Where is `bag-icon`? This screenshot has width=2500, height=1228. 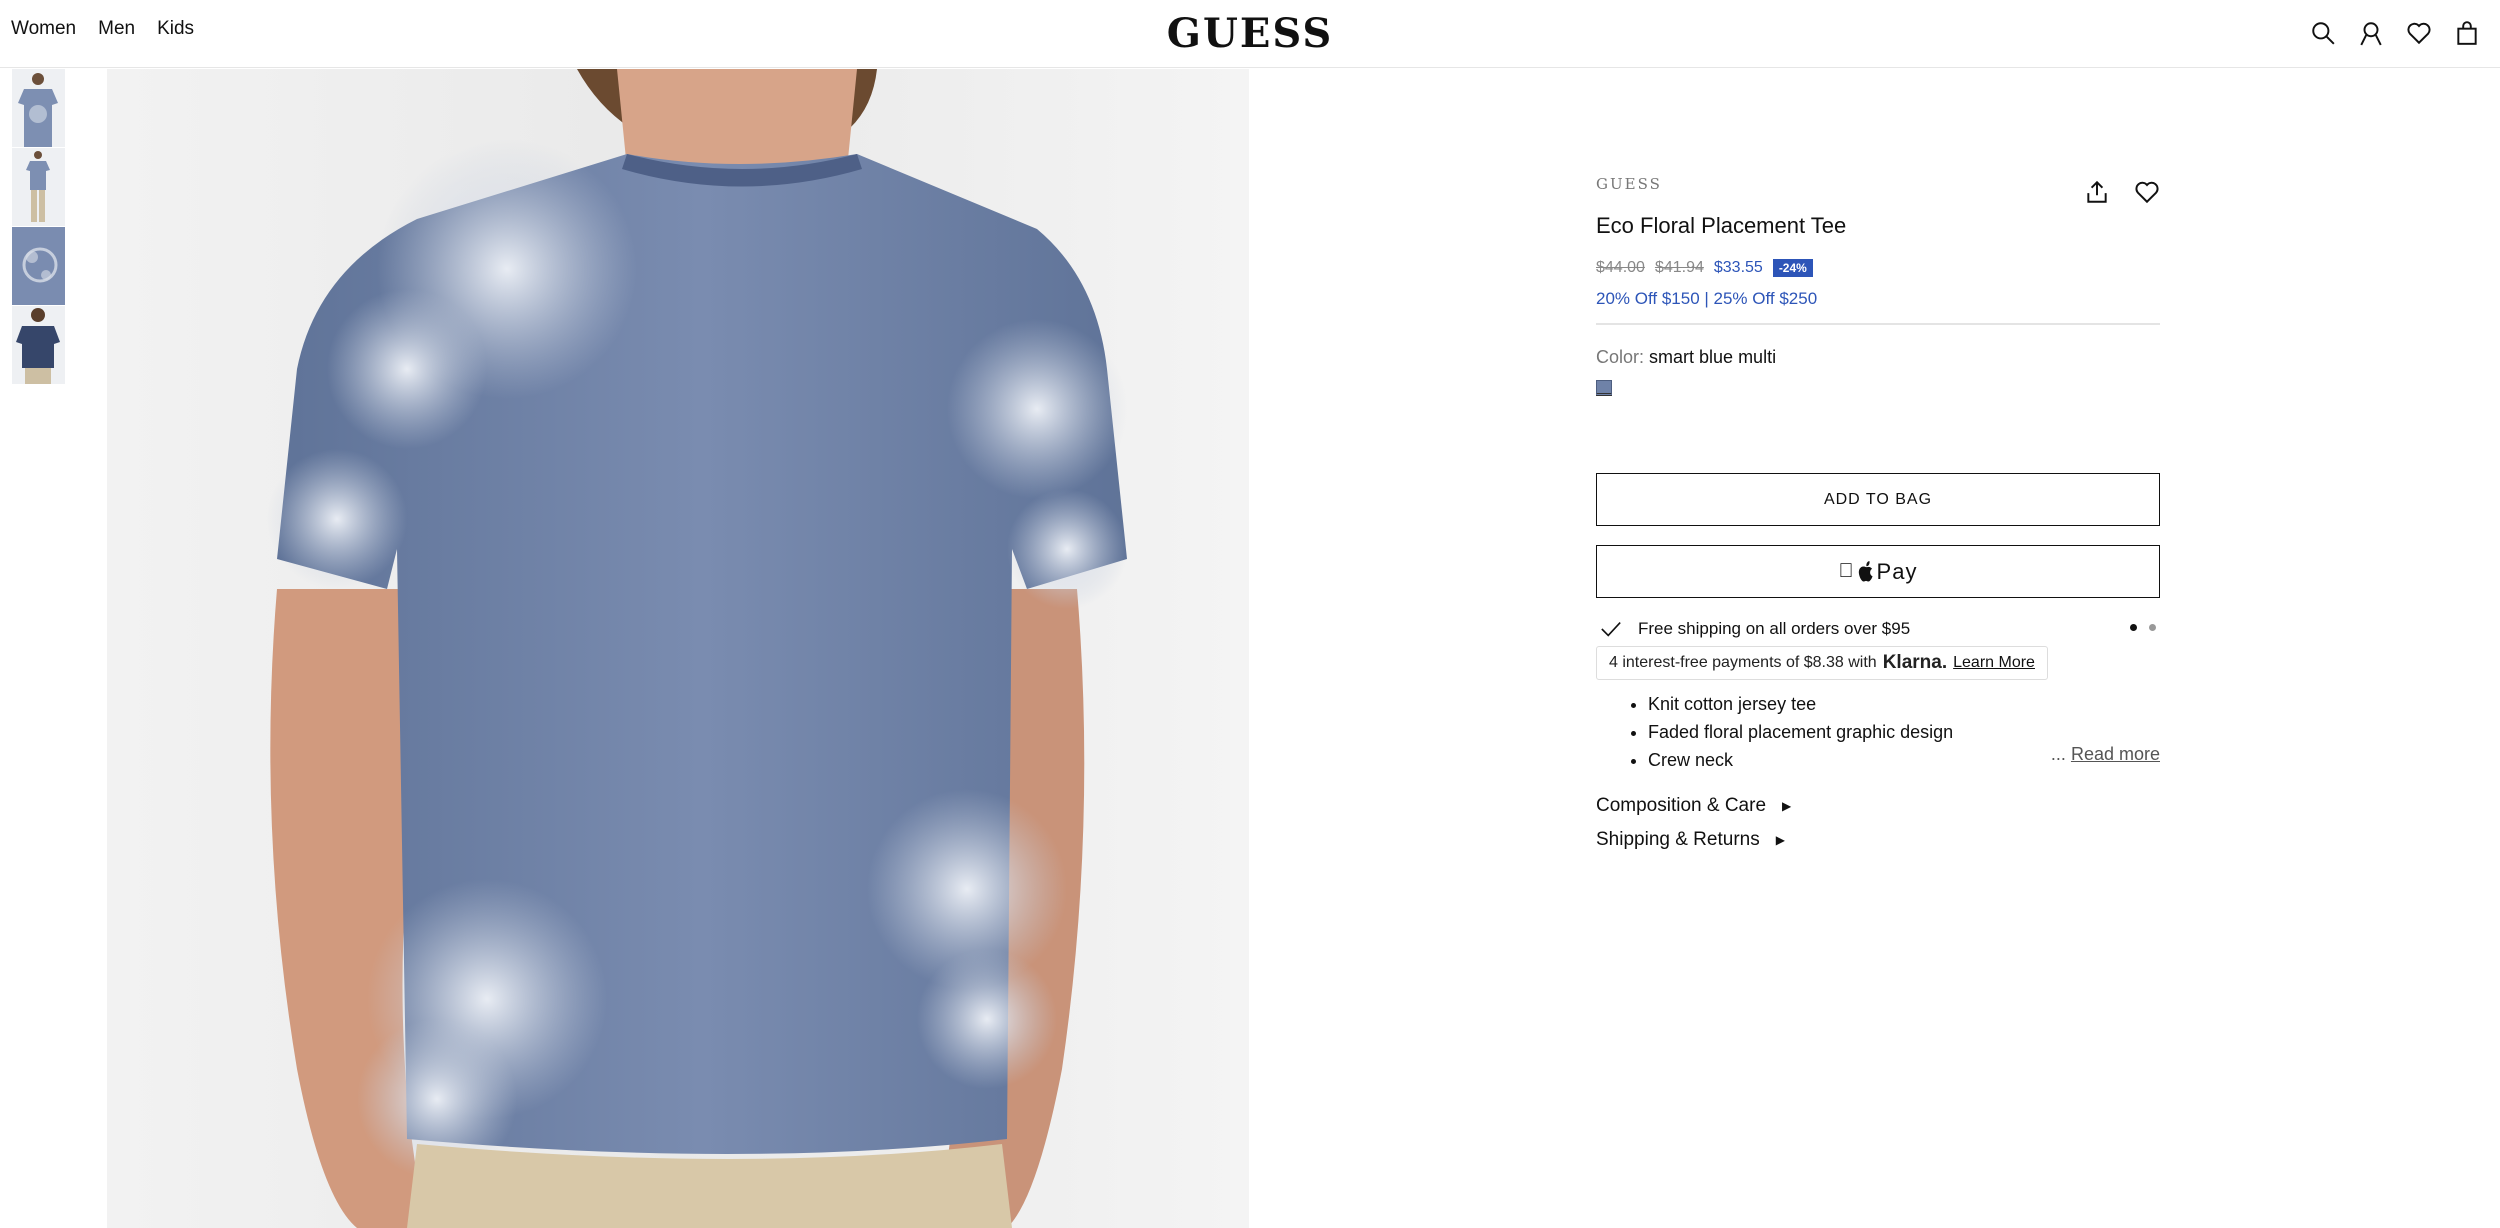
bag-icon is located at coordinates (2467, 33).